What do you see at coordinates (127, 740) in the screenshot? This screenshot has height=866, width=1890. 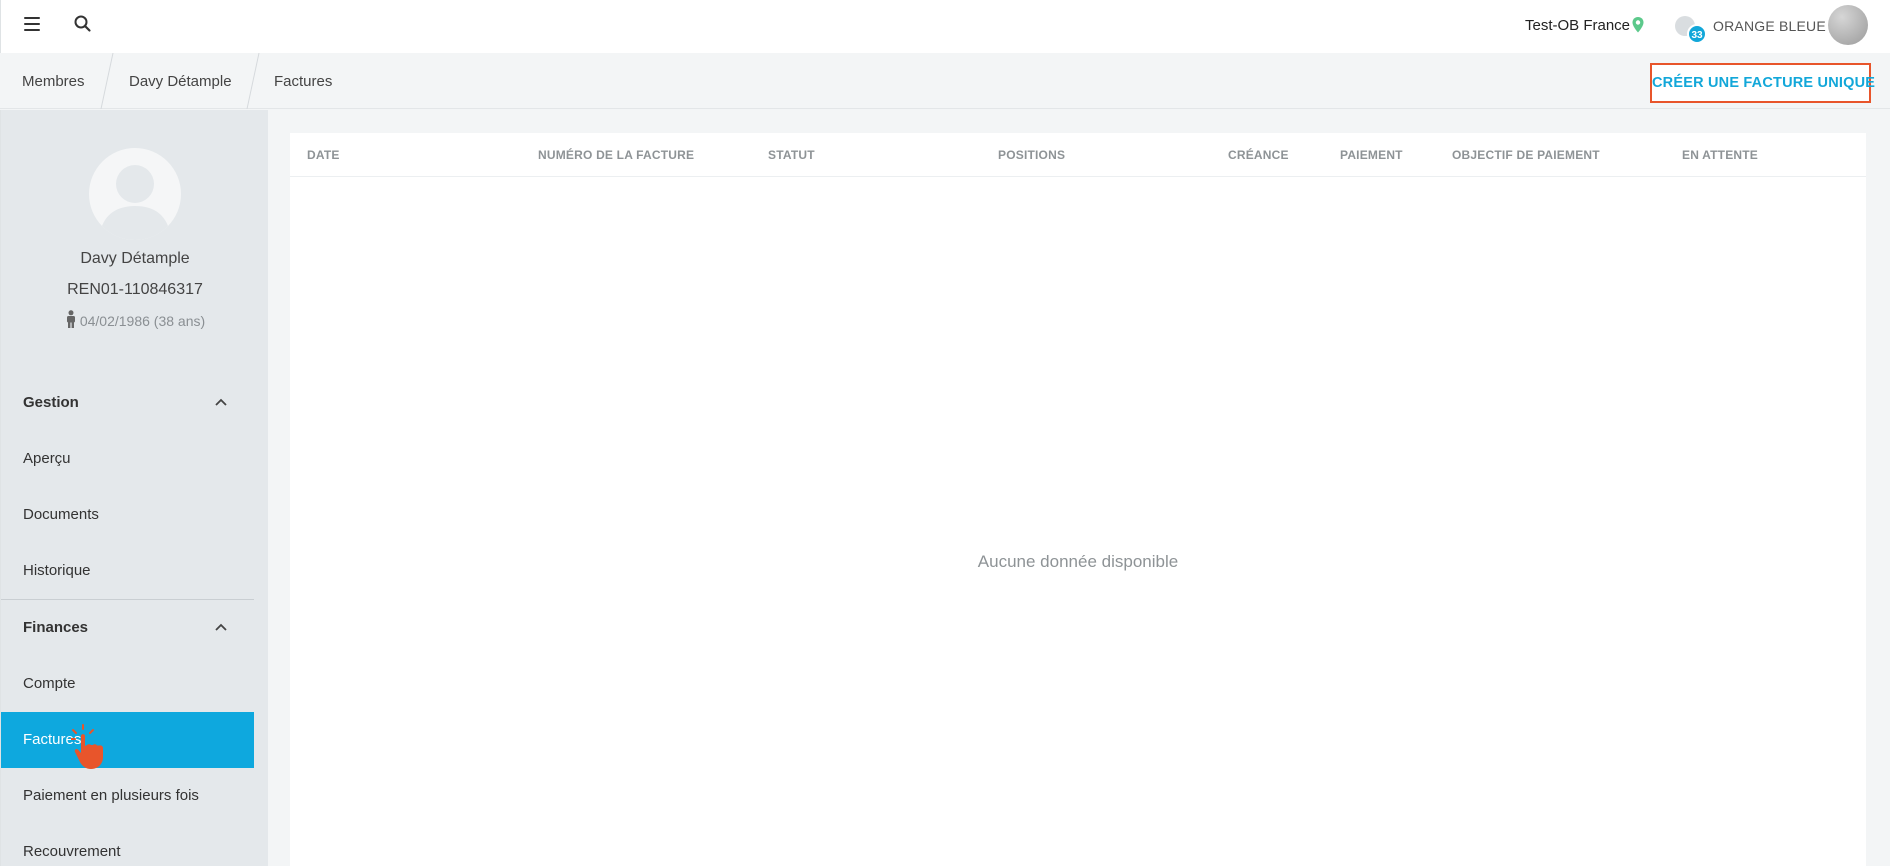 I see `sidebar-item-factures: Factures` at bounding box center [127, 740].